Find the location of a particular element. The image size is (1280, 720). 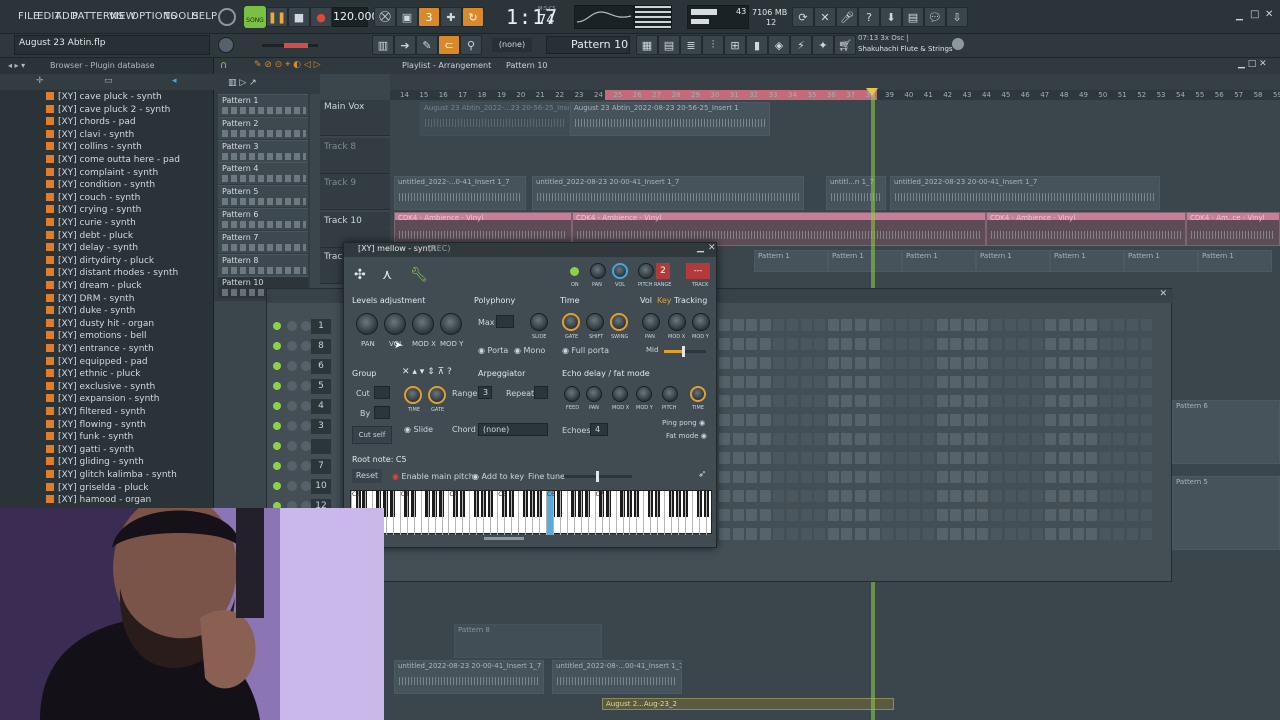

arp-range-field: 3 is located at coordinates (485, 392).